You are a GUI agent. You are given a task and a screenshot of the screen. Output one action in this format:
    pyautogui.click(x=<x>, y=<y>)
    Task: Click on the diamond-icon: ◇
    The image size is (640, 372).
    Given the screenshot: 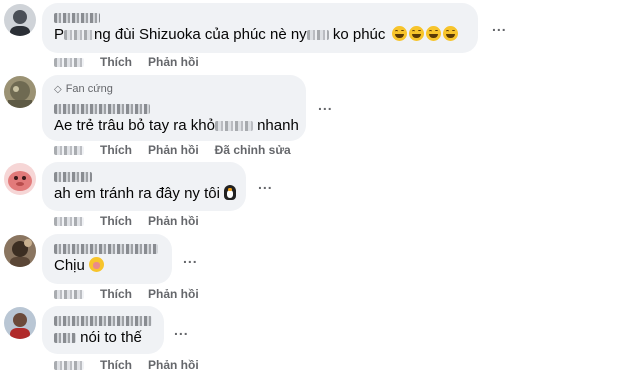 What is the action you would take?
    pyautogui.click(x=58, y=89)
    